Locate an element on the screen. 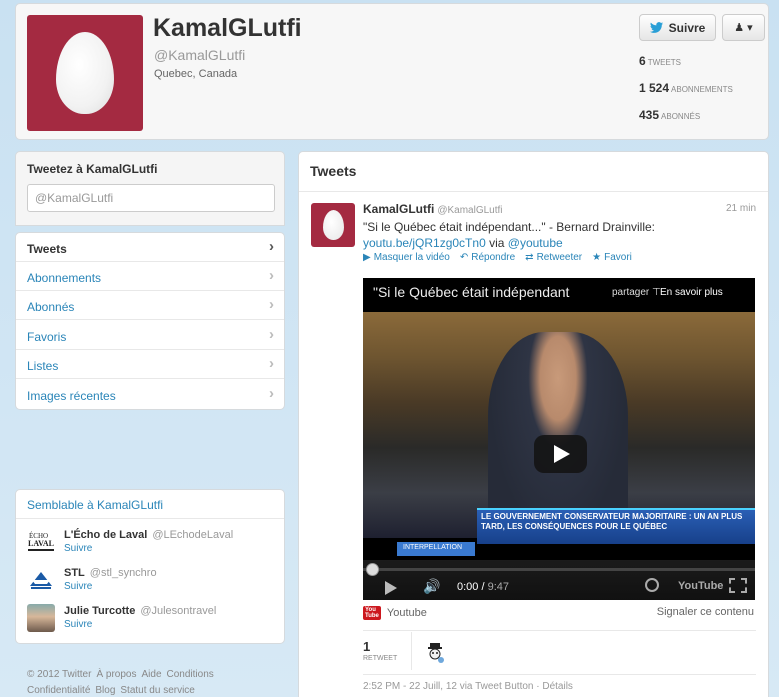 This screenshot has height=697, width=779. suggestion-item: Julie Turcotte @Julesontravel Suivre is located at coordinates (152, 621).